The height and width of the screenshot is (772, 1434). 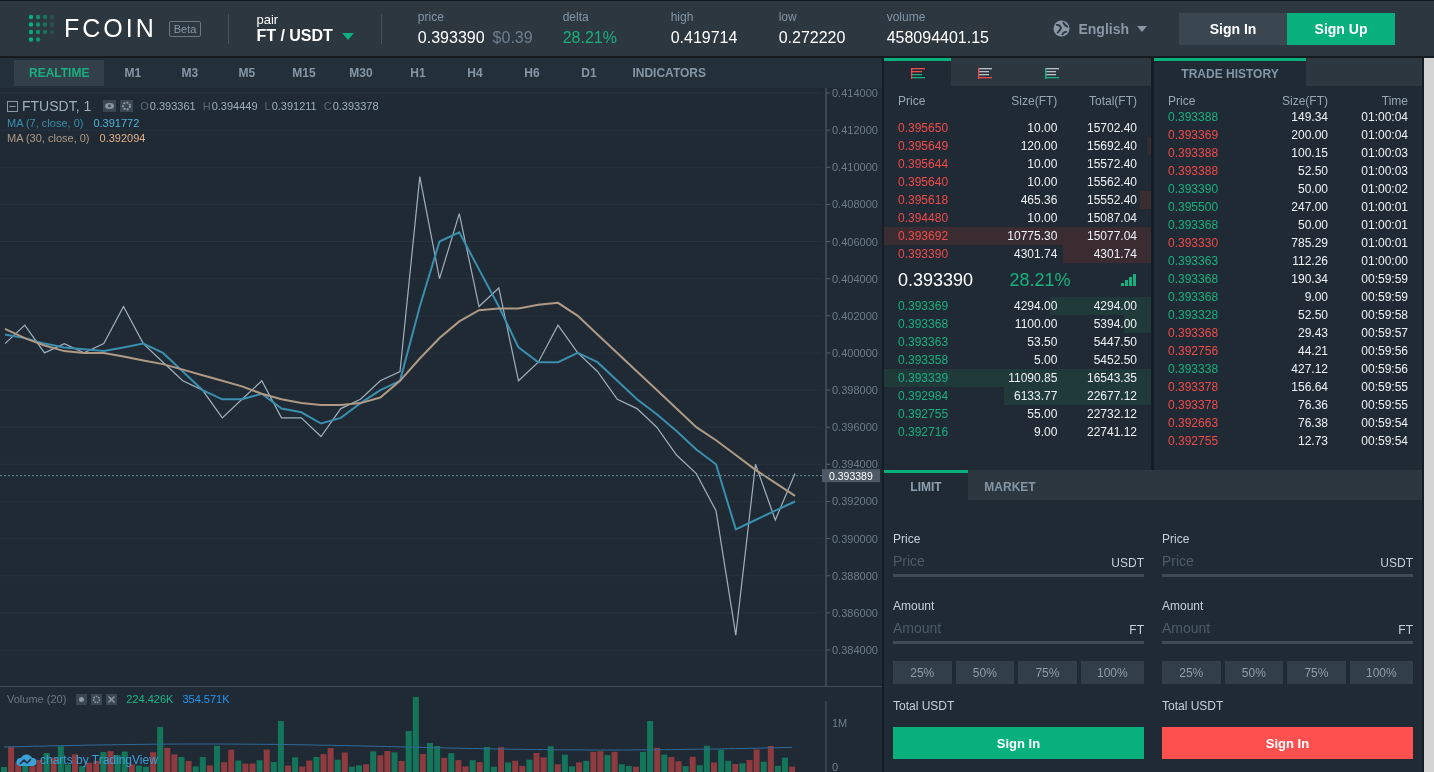 I want to click on order-size: 1100.00, so click(x=1035, y=324).